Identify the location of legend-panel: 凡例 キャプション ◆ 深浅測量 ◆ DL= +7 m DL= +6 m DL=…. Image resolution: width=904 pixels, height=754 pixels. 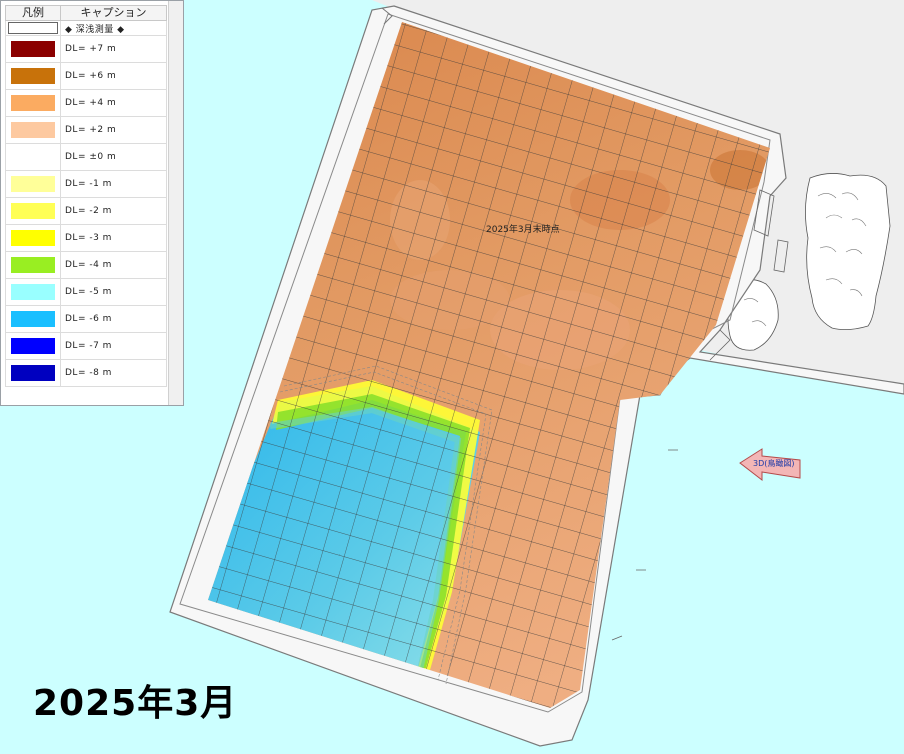
(92, 203).